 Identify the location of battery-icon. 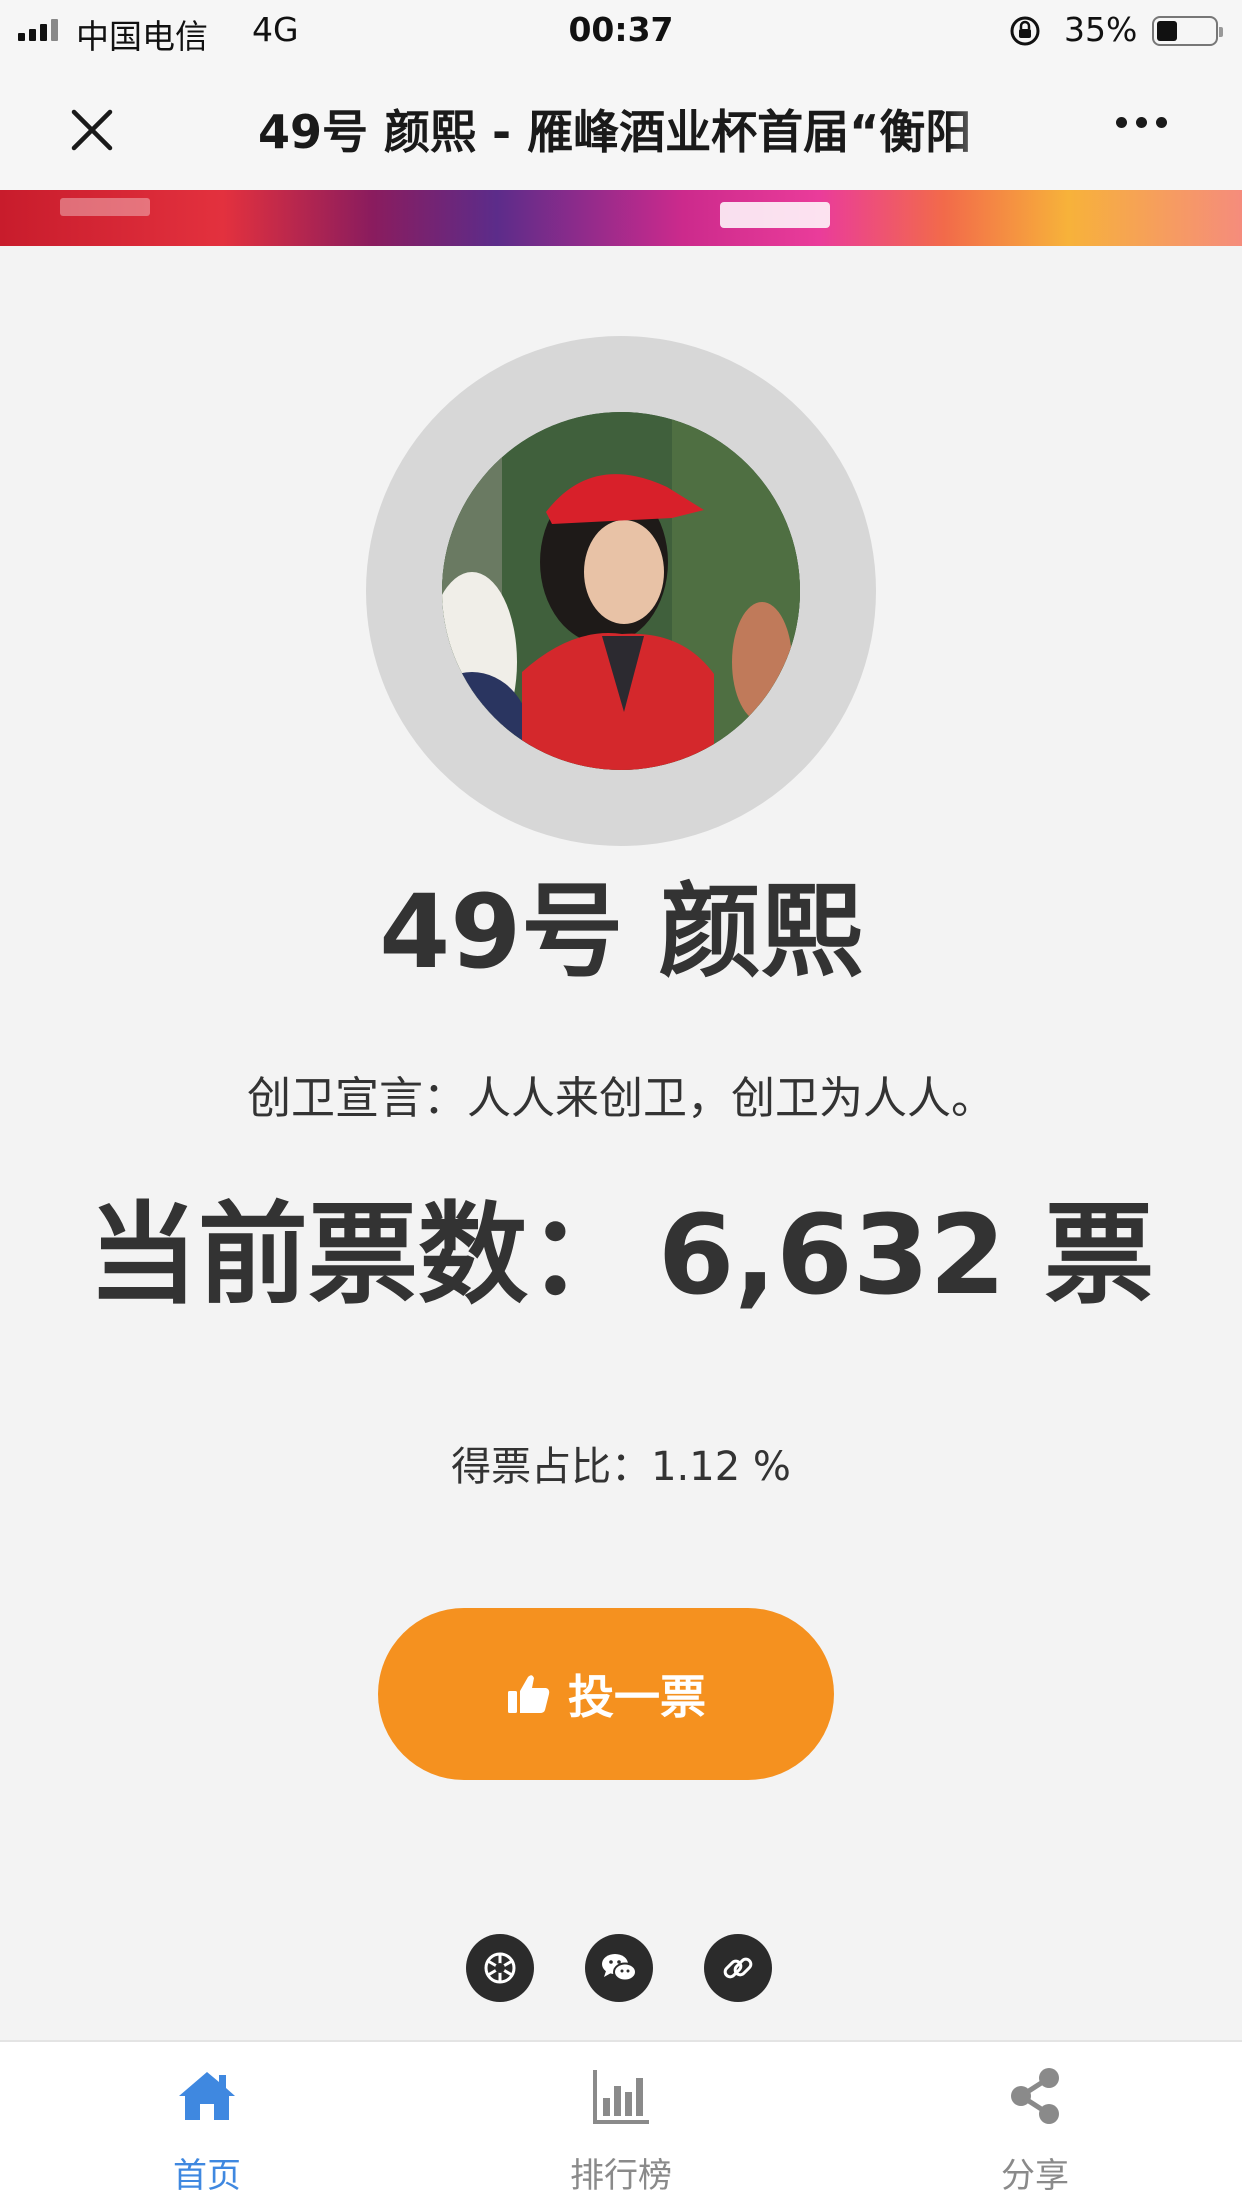
(1187, 31).